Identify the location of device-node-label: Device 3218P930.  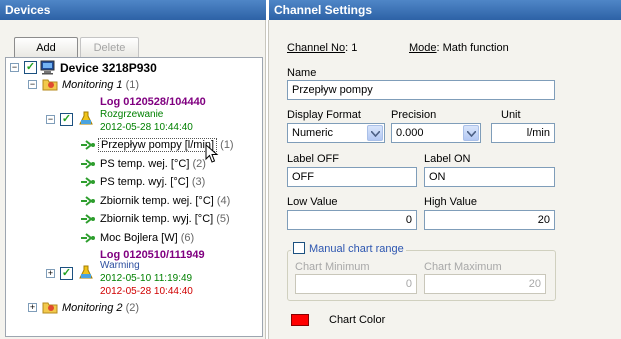
(108, 68).